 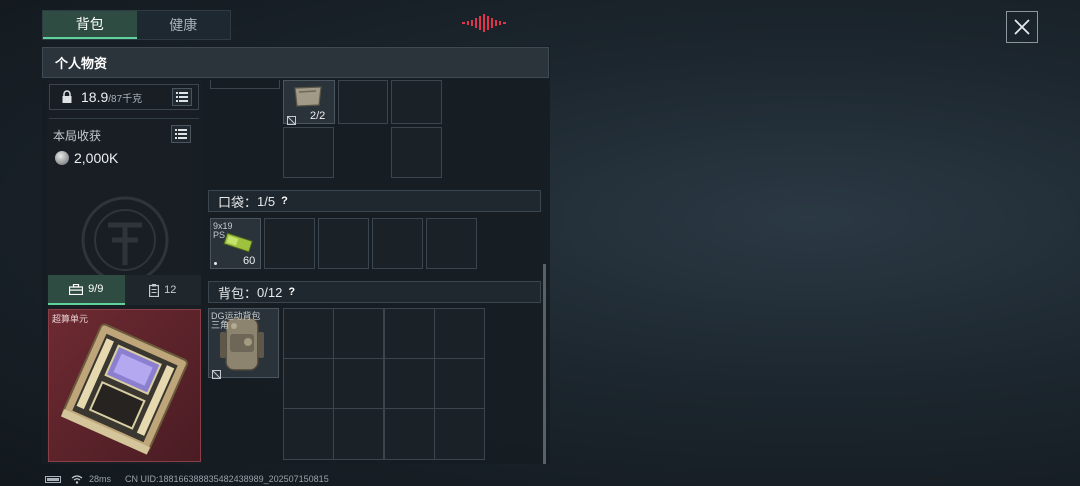 What do you see at coordinates (77, 136) in the screenshot?
I see `harvest-label: 本局收获` at bounding box center [77, 136].